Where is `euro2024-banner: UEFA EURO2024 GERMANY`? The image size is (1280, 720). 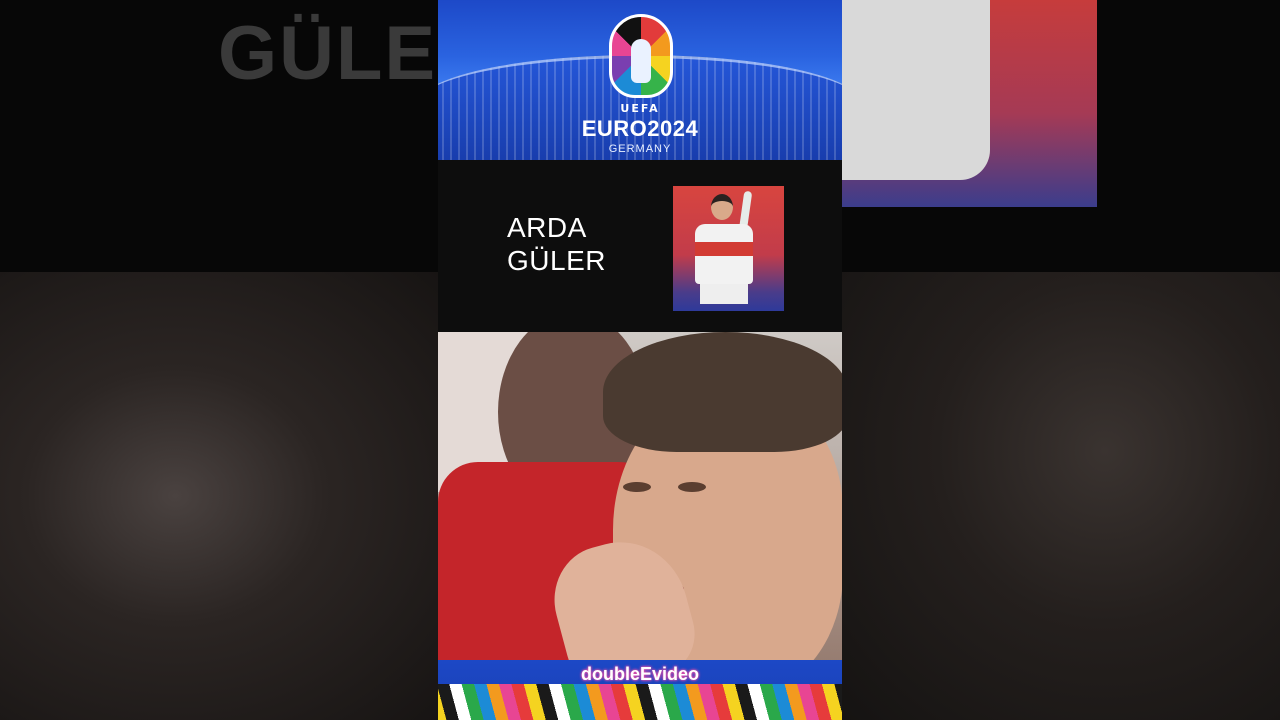
euro2024-banner: UEFA EURO2024 GERMANY is located at coordinates (640, 80).